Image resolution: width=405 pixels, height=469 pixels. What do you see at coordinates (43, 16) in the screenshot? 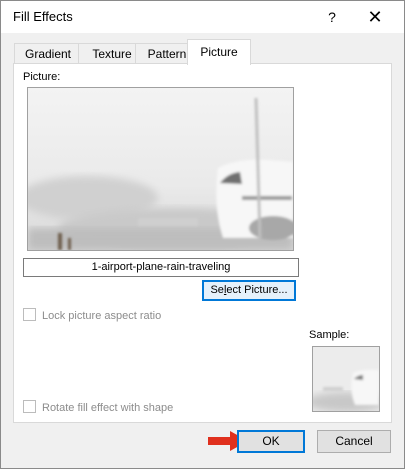
I see `dialog-title: Fill Effects` at bounding box center [43, 16].